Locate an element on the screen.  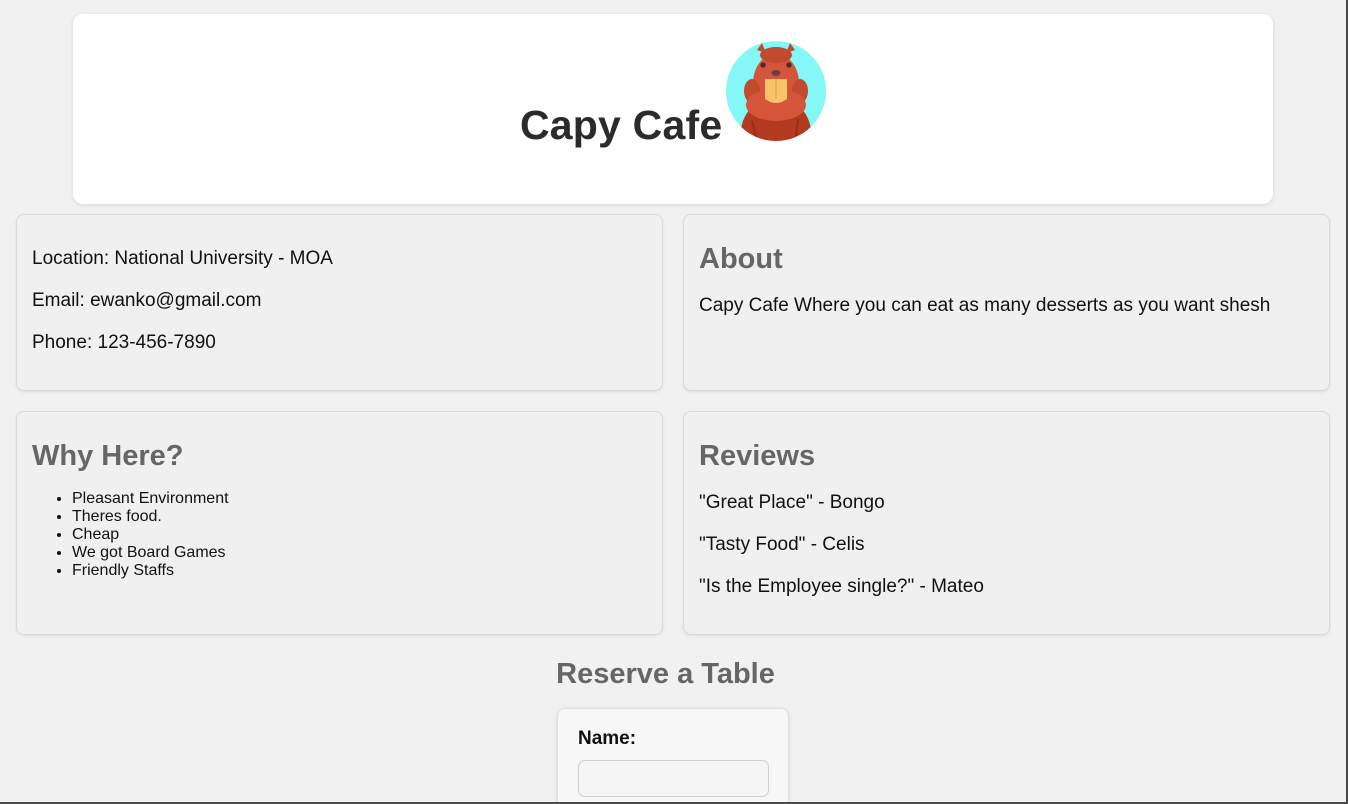
review-item: "Tasty Food" - Celis is located at coordinates (782, 544).